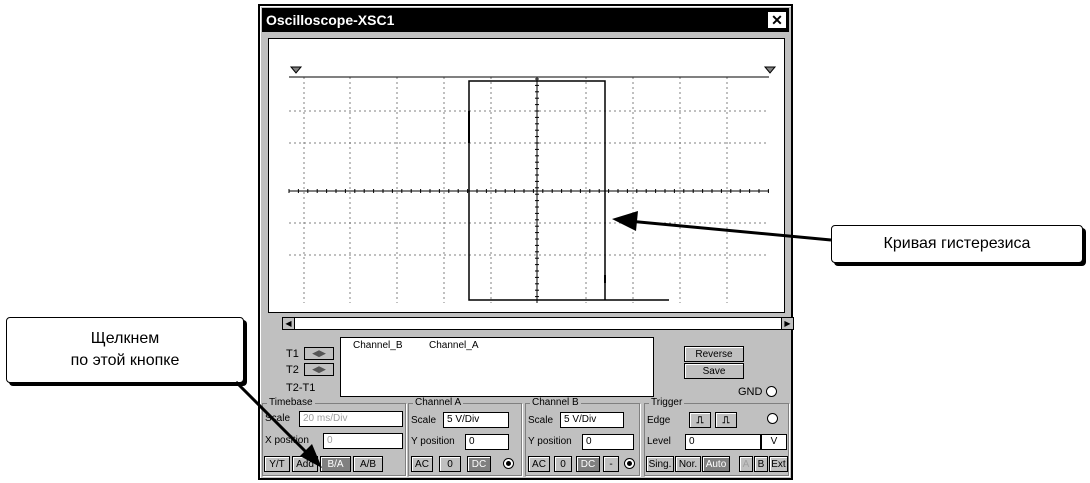  Describe the element at coordinates (508, 463) in the screenshot. I see `channel-a-radio` at that location.